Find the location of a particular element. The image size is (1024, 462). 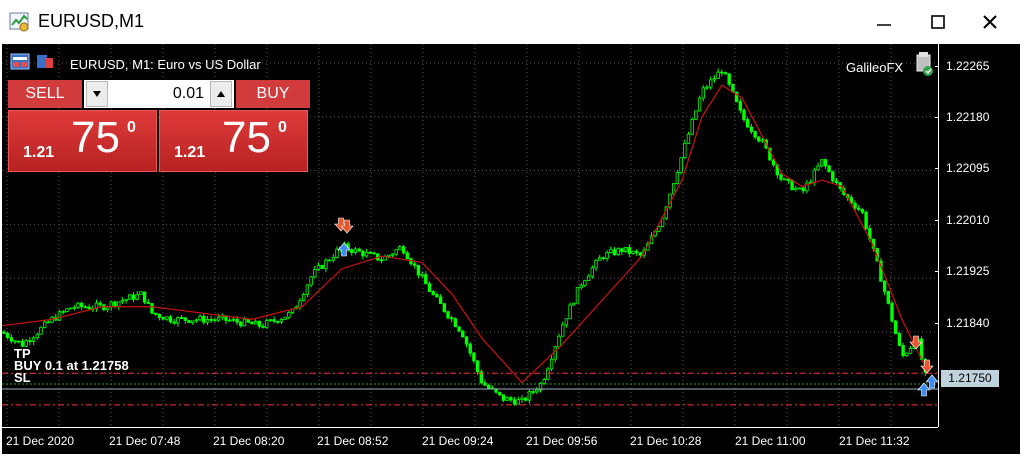

window-title: EURUSD,M1 is located at coordinates (91, 21).